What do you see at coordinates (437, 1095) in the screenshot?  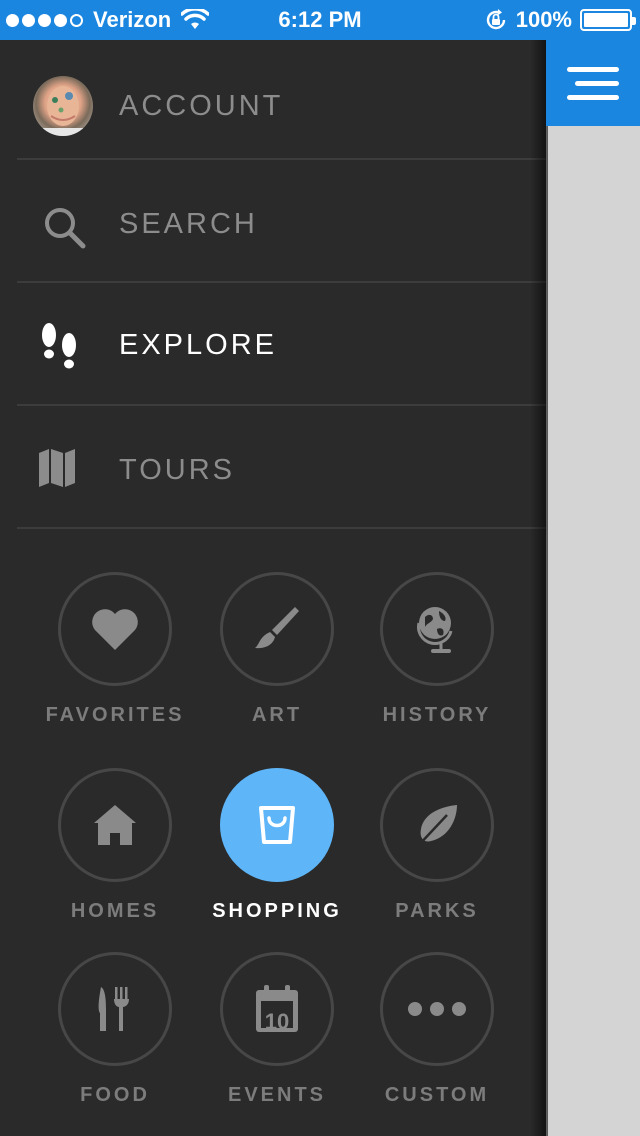 I see `category-label: CUSTOM` at bounding box center [437, 1095].